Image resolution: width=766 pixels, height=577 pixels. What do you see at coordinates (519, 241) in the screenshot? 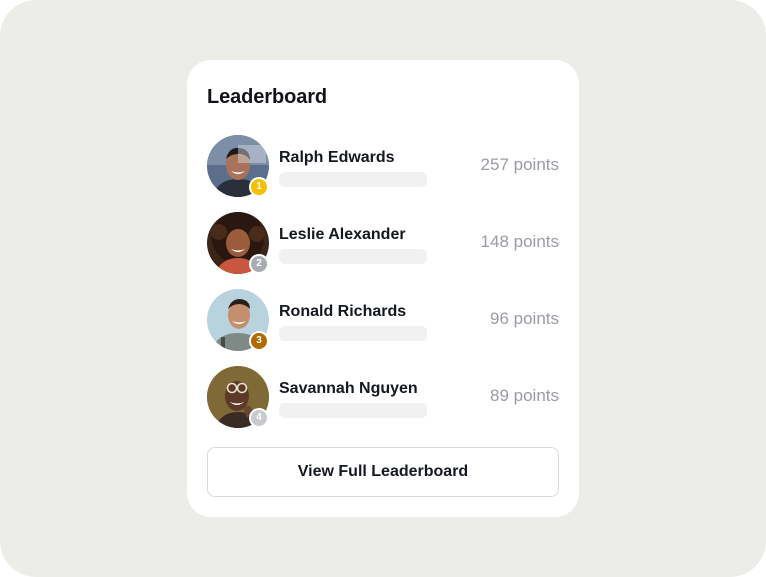
I see `points-value: 148 points` at bounding box center [519, 241].